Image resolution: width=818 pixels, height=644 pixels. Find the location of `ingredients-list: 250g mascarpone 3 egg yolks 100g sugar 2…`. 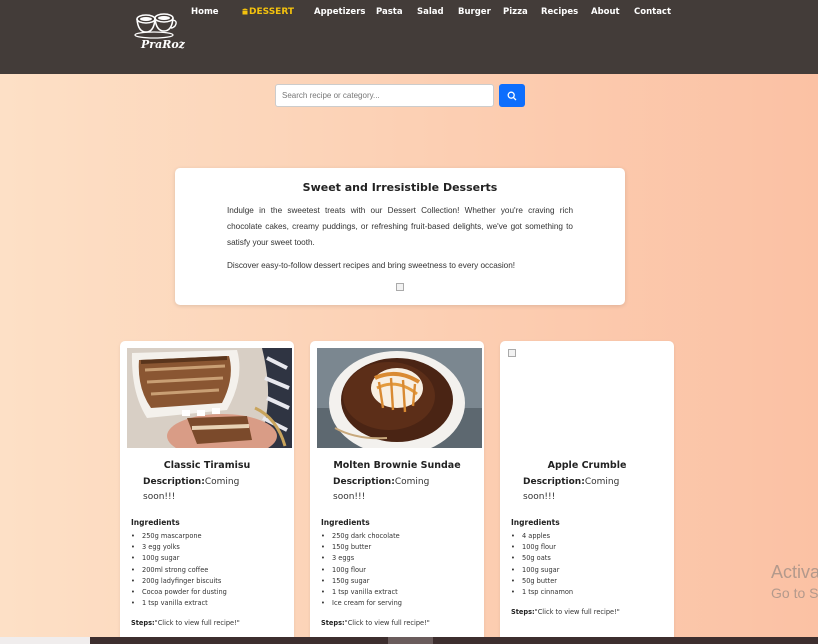

ingredients-list: 250g mascarpone 3 egg yolks 100g sugar 2… is located at coordinates (211, 570).